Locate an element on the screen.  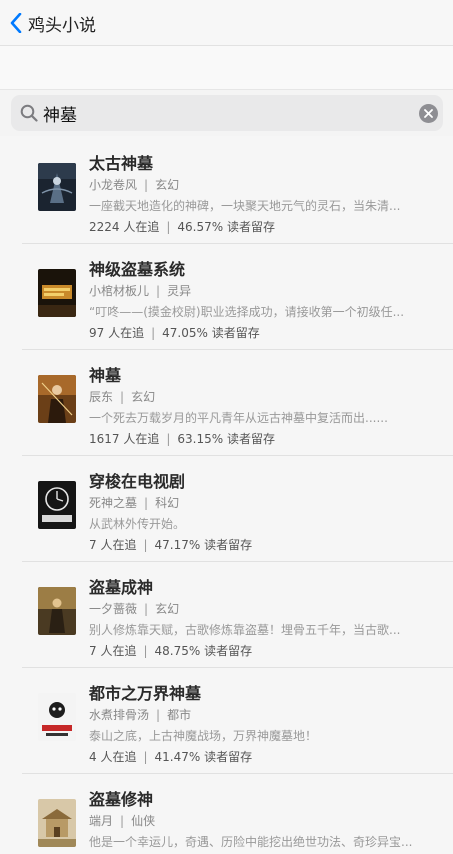
book-followers: 2224 人在追 is located at coordinates (124, 227).